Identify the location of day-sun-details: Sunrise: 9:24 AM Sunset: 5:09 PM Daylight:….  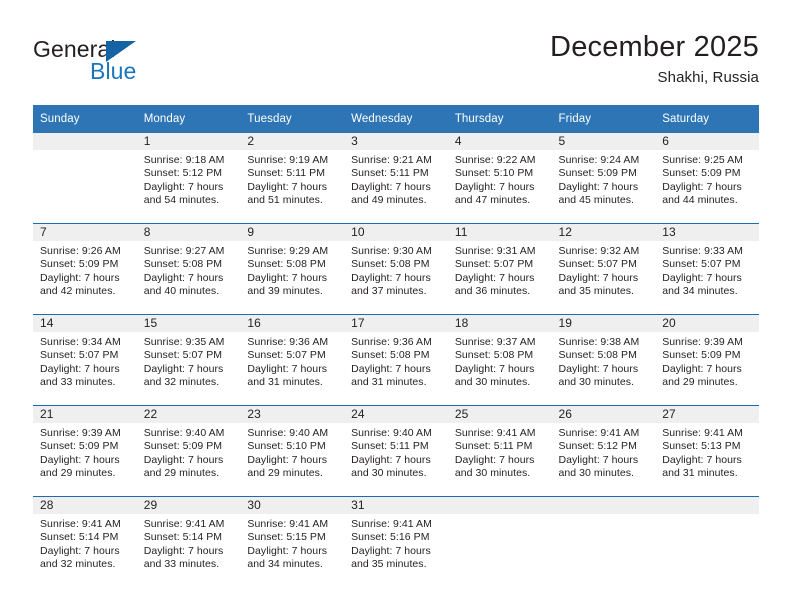
(604, 179).